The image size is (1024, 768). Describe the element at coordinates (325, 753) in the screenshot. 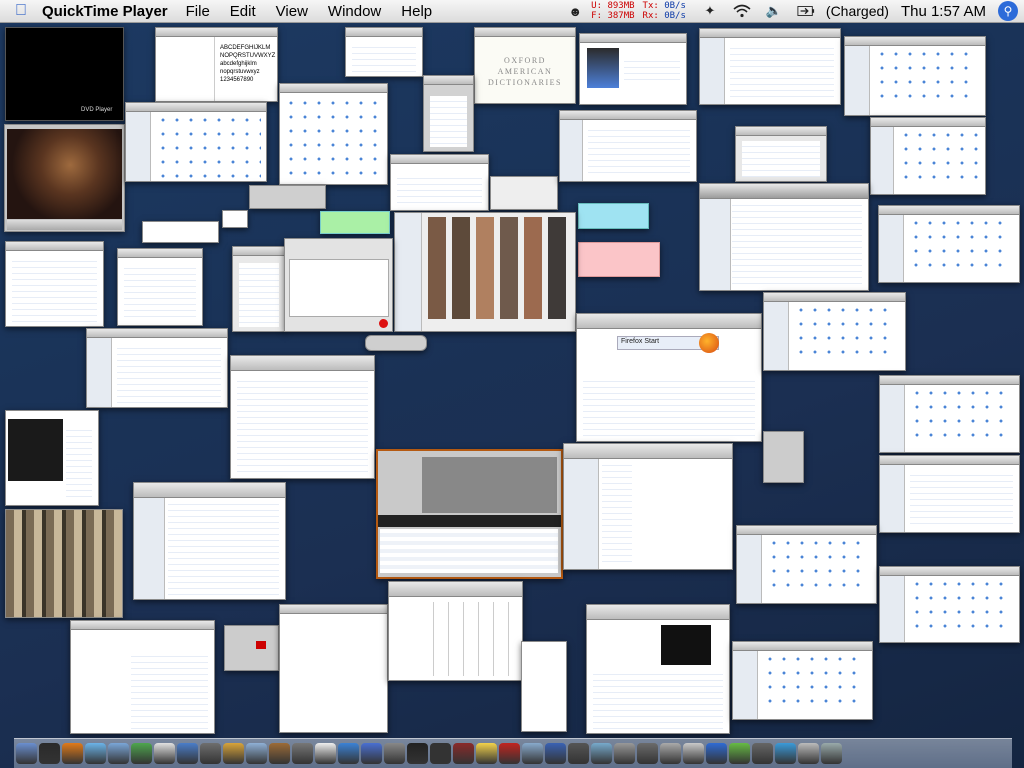

I see `textedit-icon` at that location.